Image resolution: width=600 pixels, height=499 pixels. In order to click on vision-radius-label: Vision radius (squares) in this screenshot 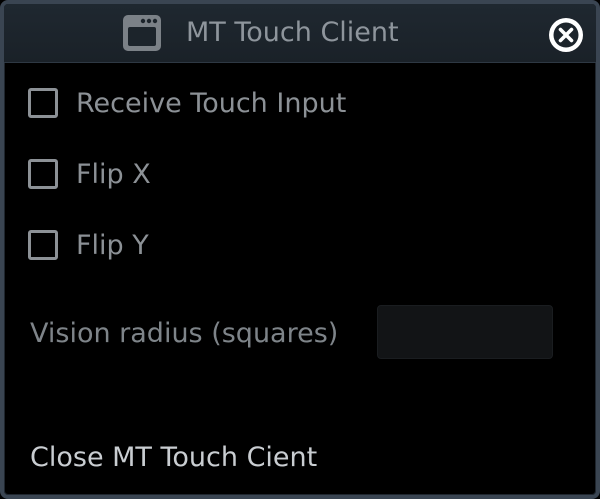, I will do `click(184, 333)`.